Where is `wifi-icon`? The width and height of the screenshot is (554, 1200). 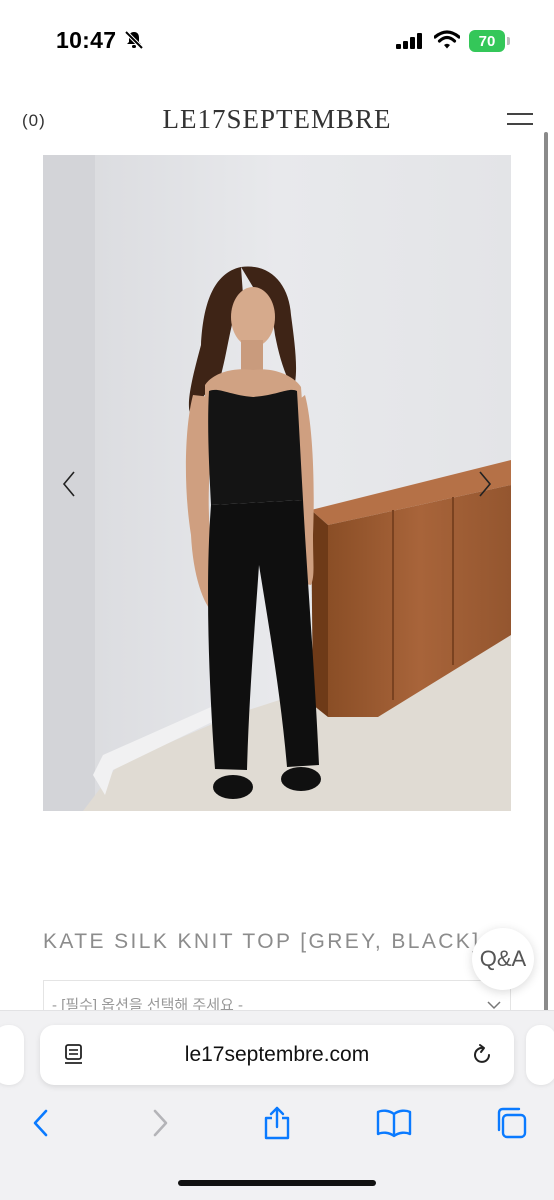
wifi-icon is located at coordinates (447, 42).